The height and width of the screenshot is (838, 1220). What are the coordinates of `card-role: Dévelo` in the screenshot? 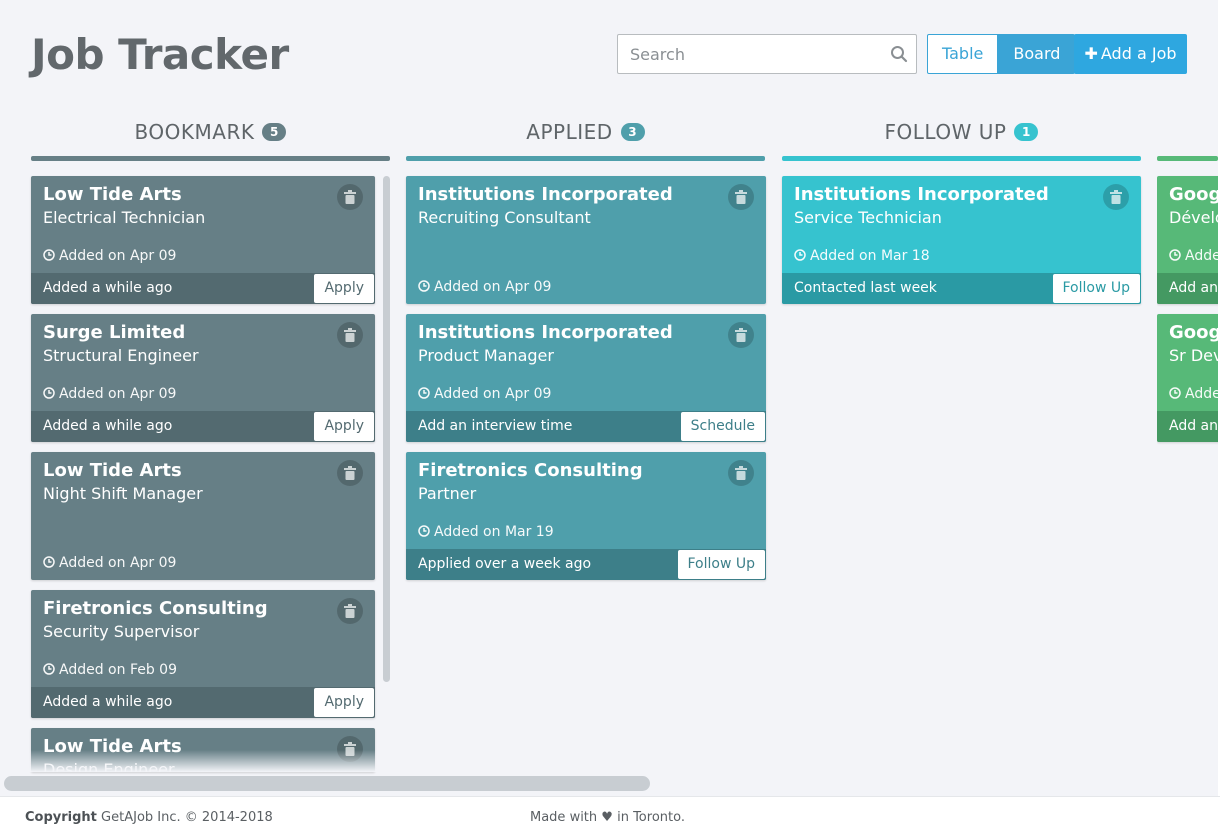 It's located at (1193, 217).